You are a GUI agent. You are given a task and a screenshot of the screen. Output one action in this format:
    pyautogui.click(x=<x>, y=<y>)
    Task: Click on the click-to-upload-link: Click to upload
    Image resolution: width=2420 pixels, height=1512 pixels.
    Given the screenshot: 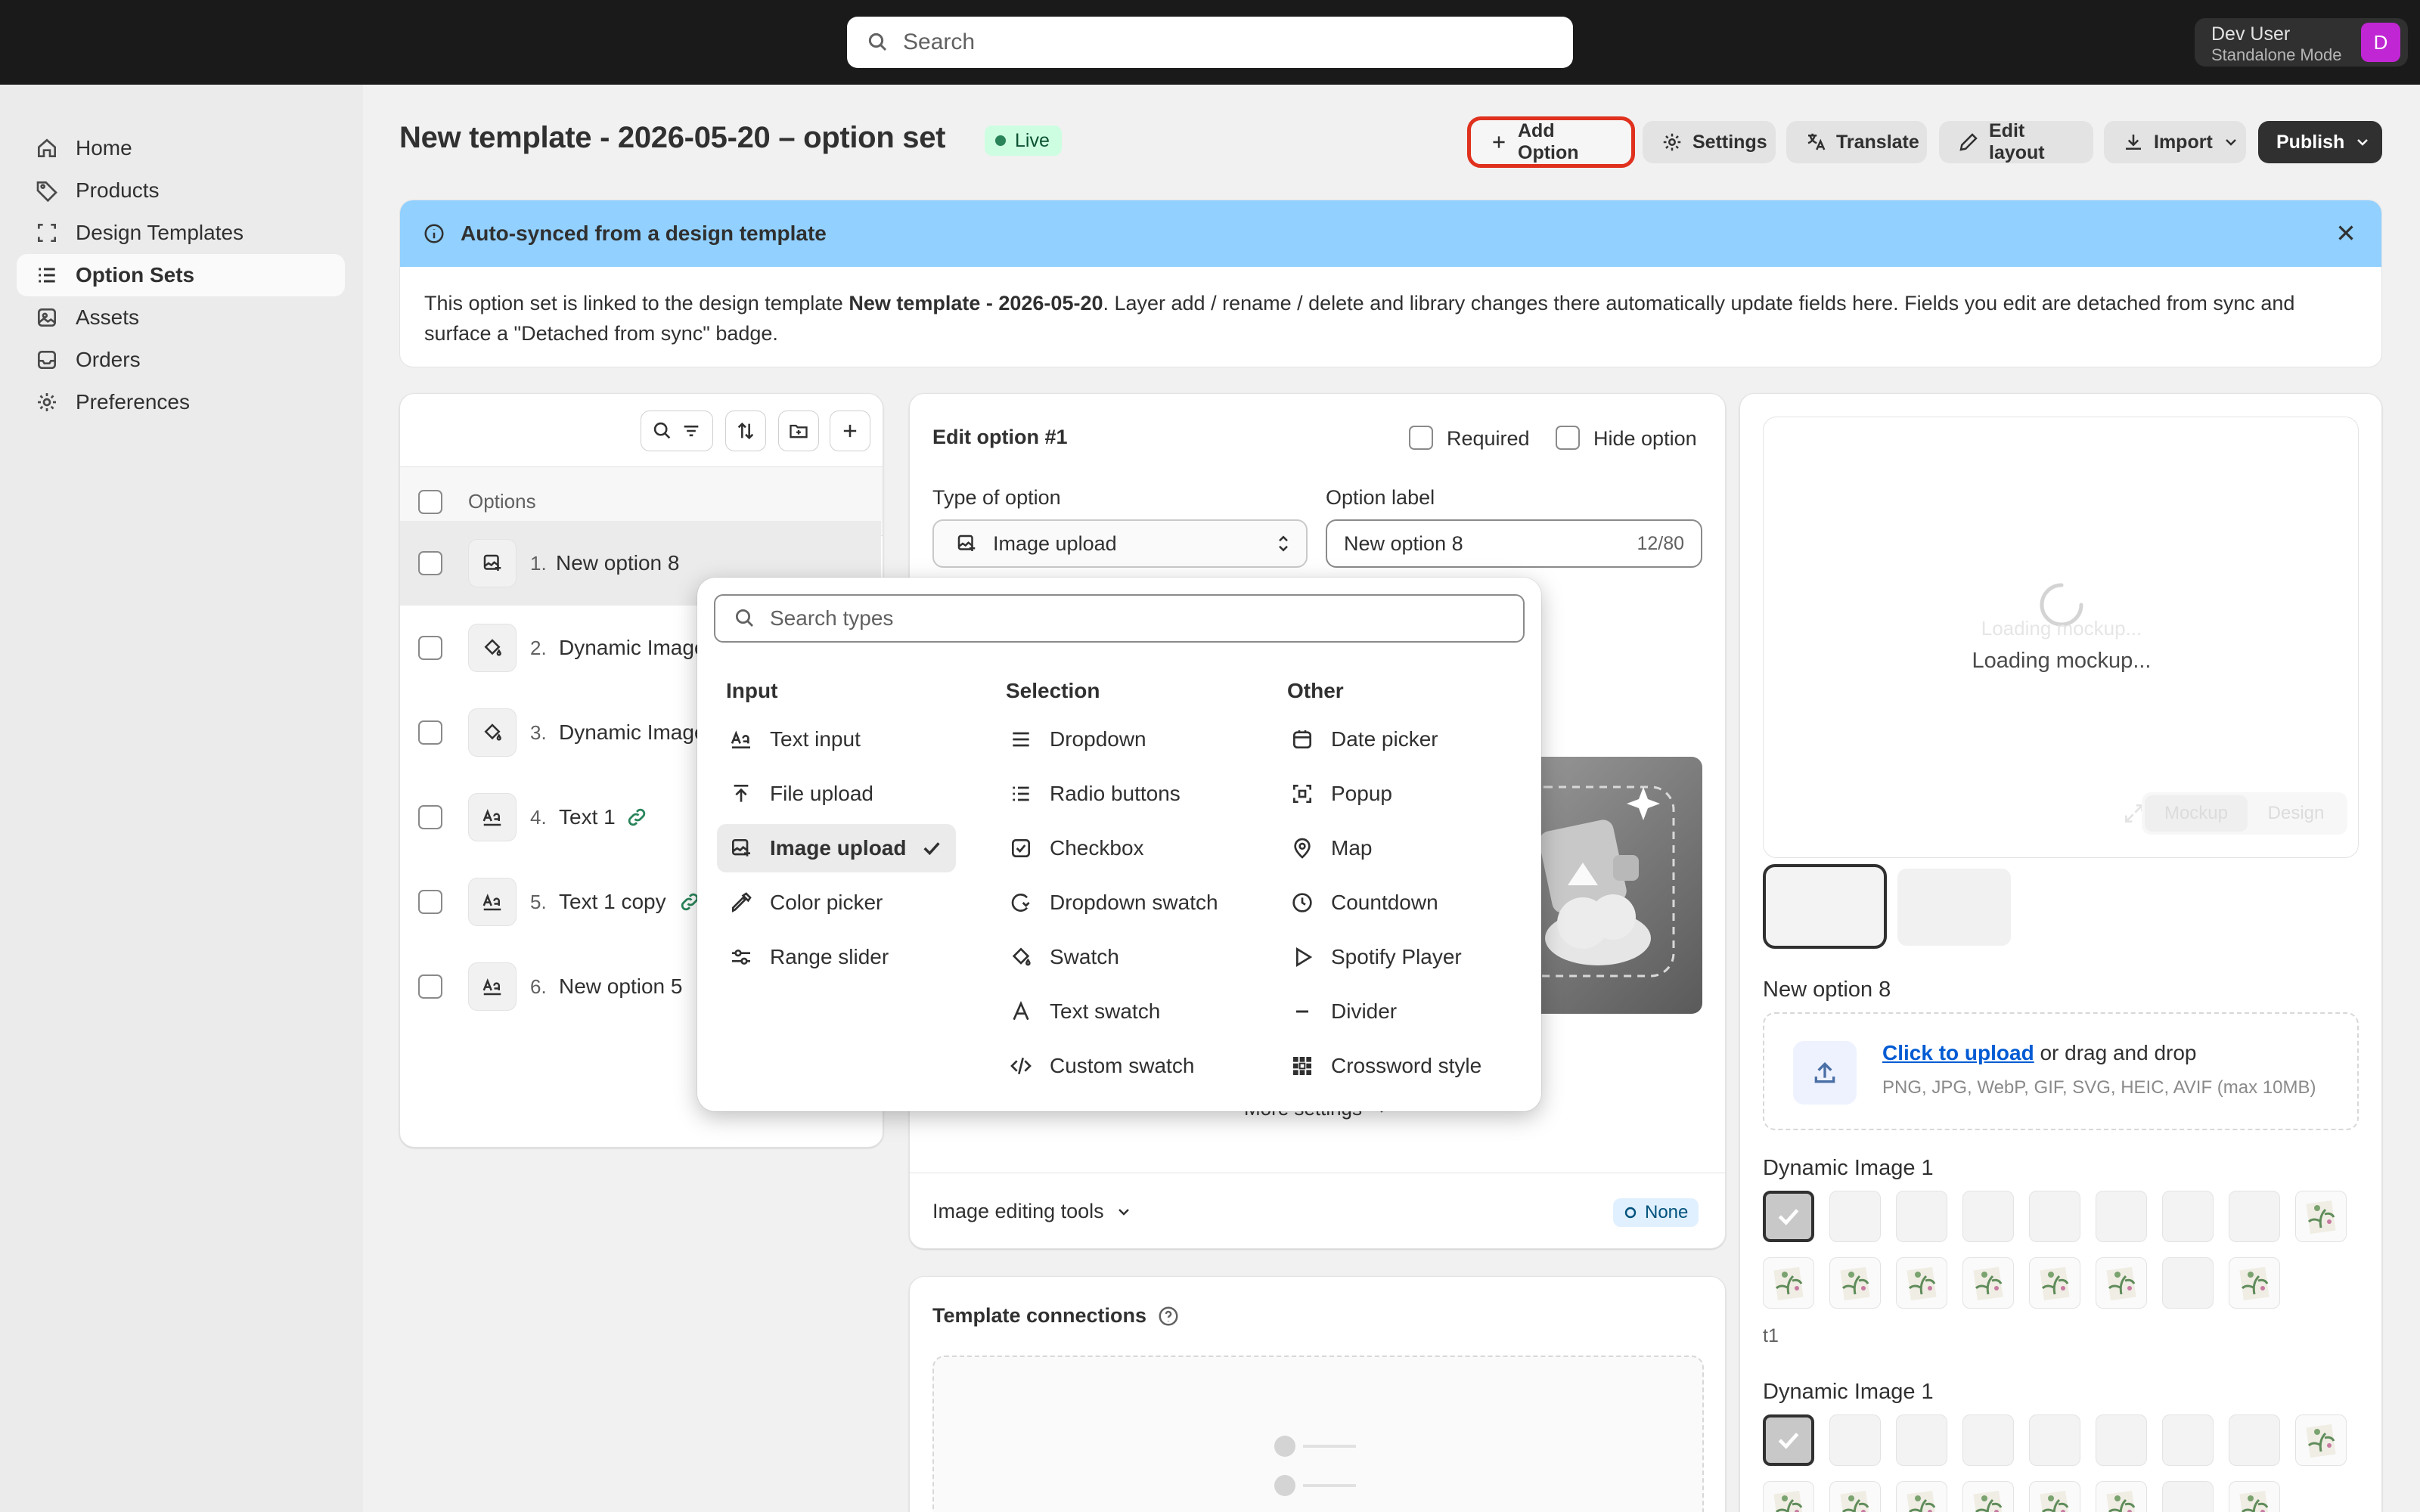 What is the action you would take?
    pyautogui.click(x=1958, y=1052)
    